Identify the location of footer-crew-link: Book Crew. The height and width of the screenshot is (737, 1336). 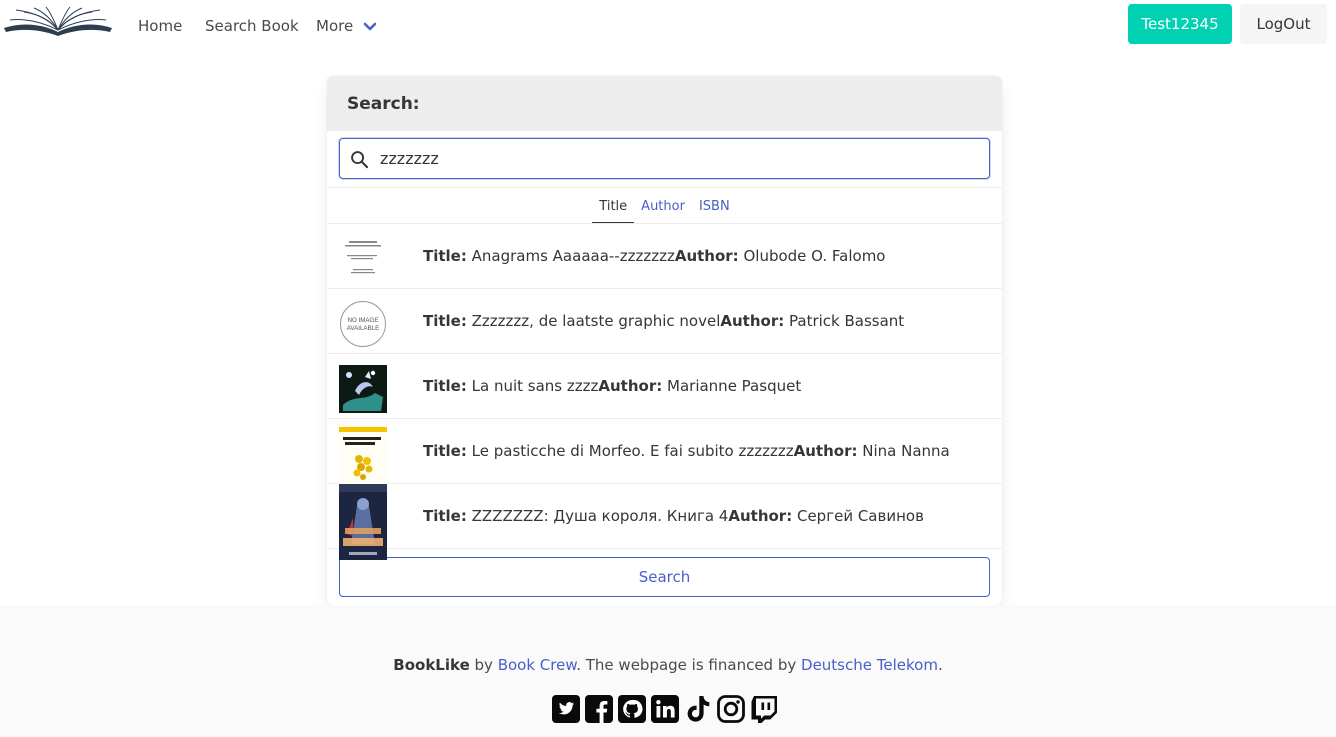
(537, 665).